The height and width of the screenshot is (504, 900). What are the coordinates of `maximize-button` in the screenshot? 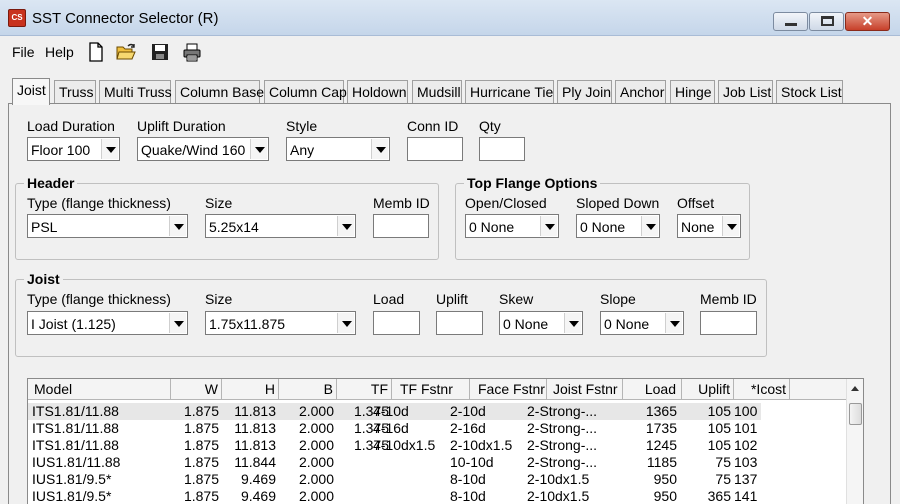 It's located at (826, 21).